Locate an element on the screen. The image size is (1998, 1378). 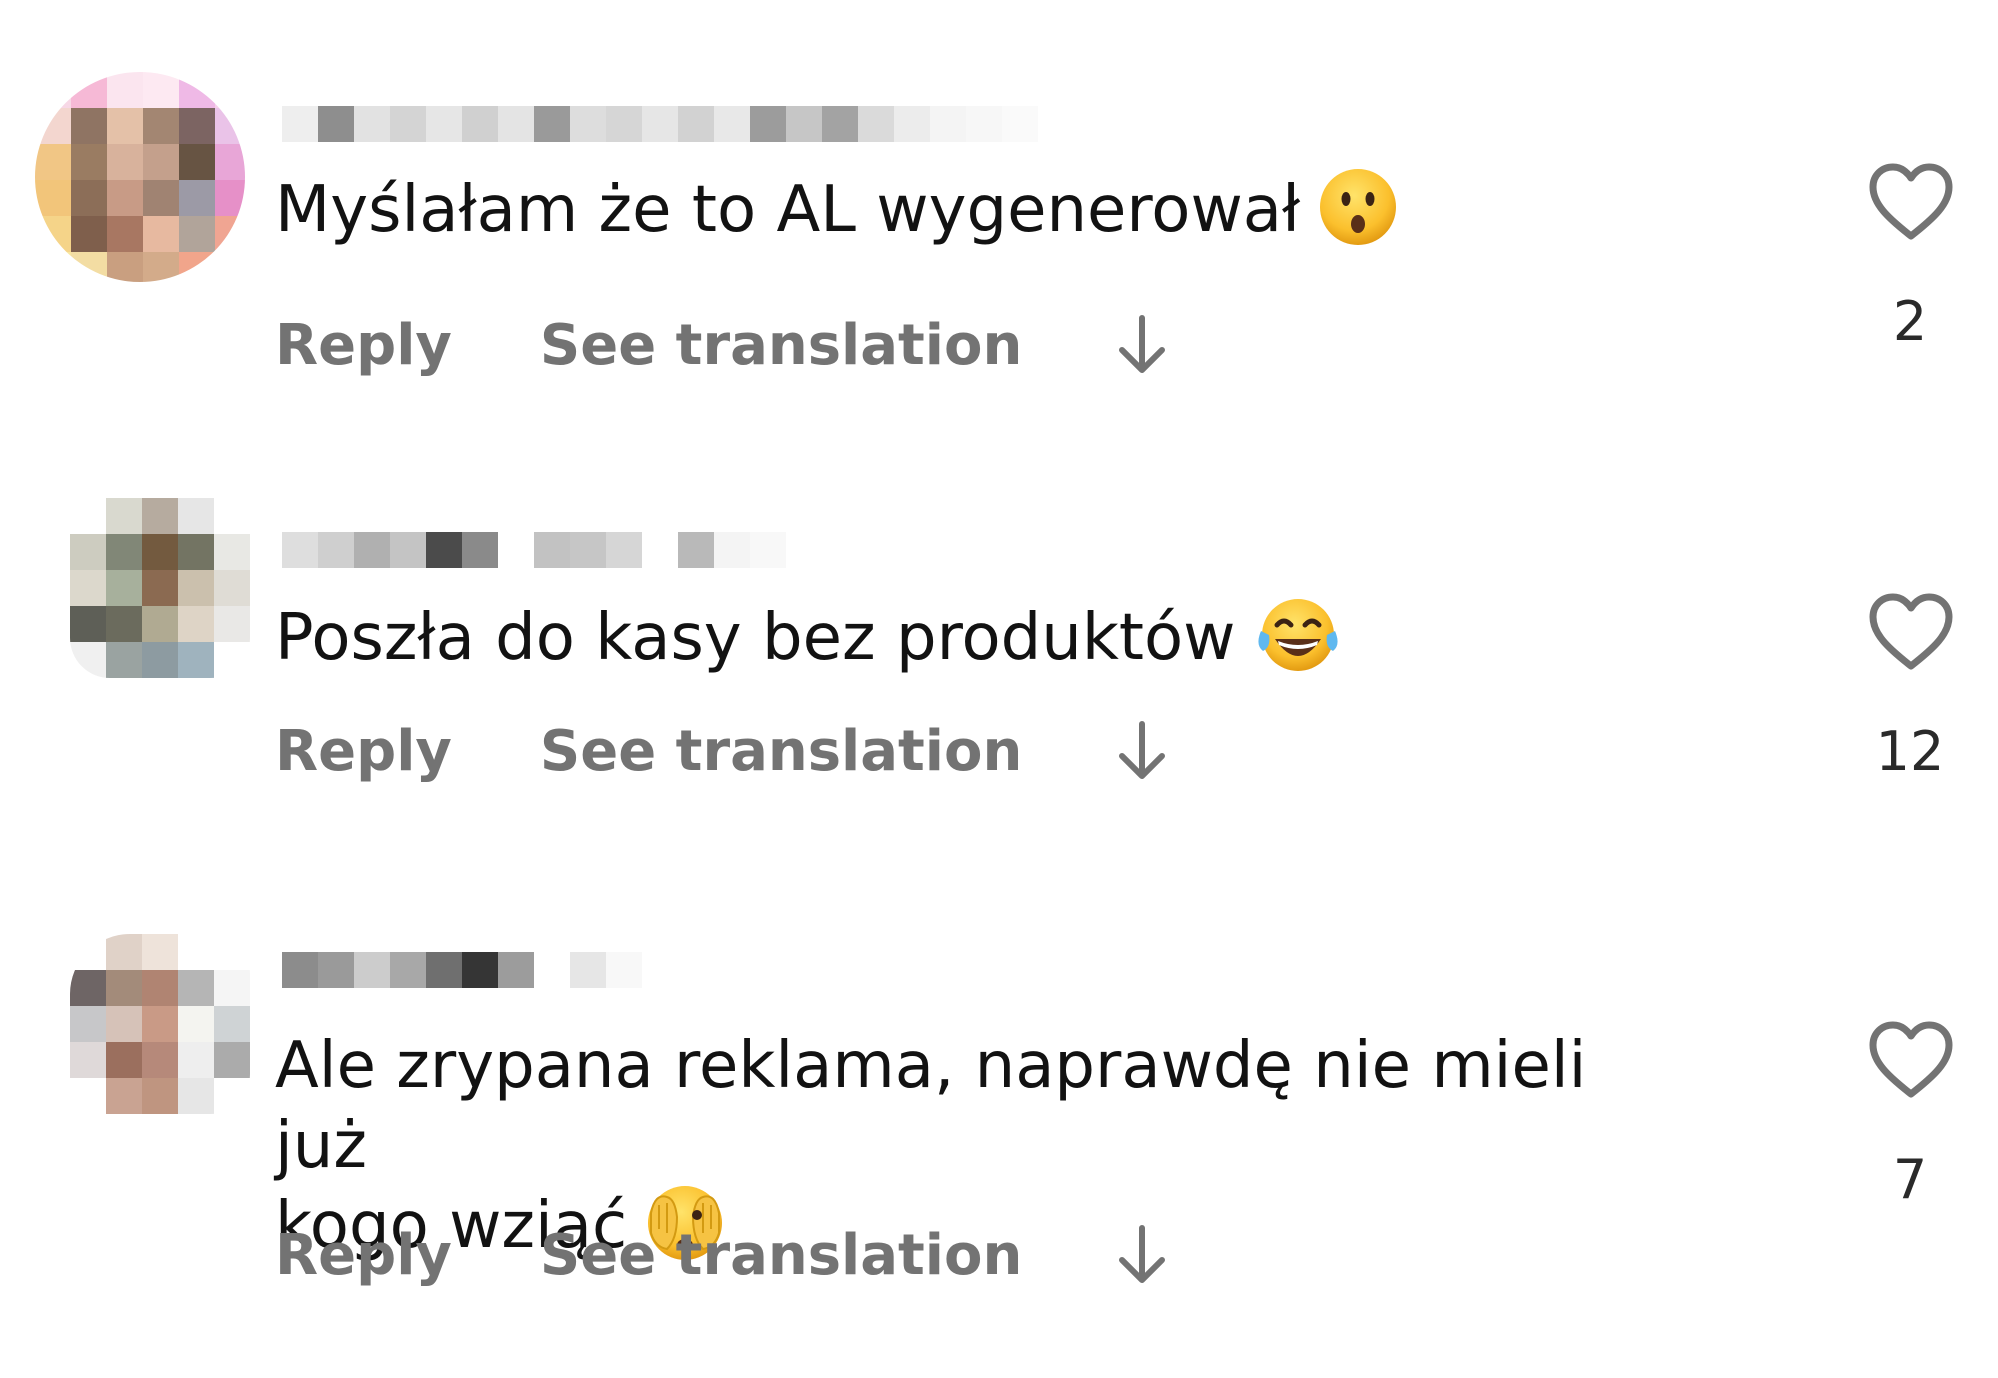
hushed-face-emoji is located at coordinates (1358, 207).